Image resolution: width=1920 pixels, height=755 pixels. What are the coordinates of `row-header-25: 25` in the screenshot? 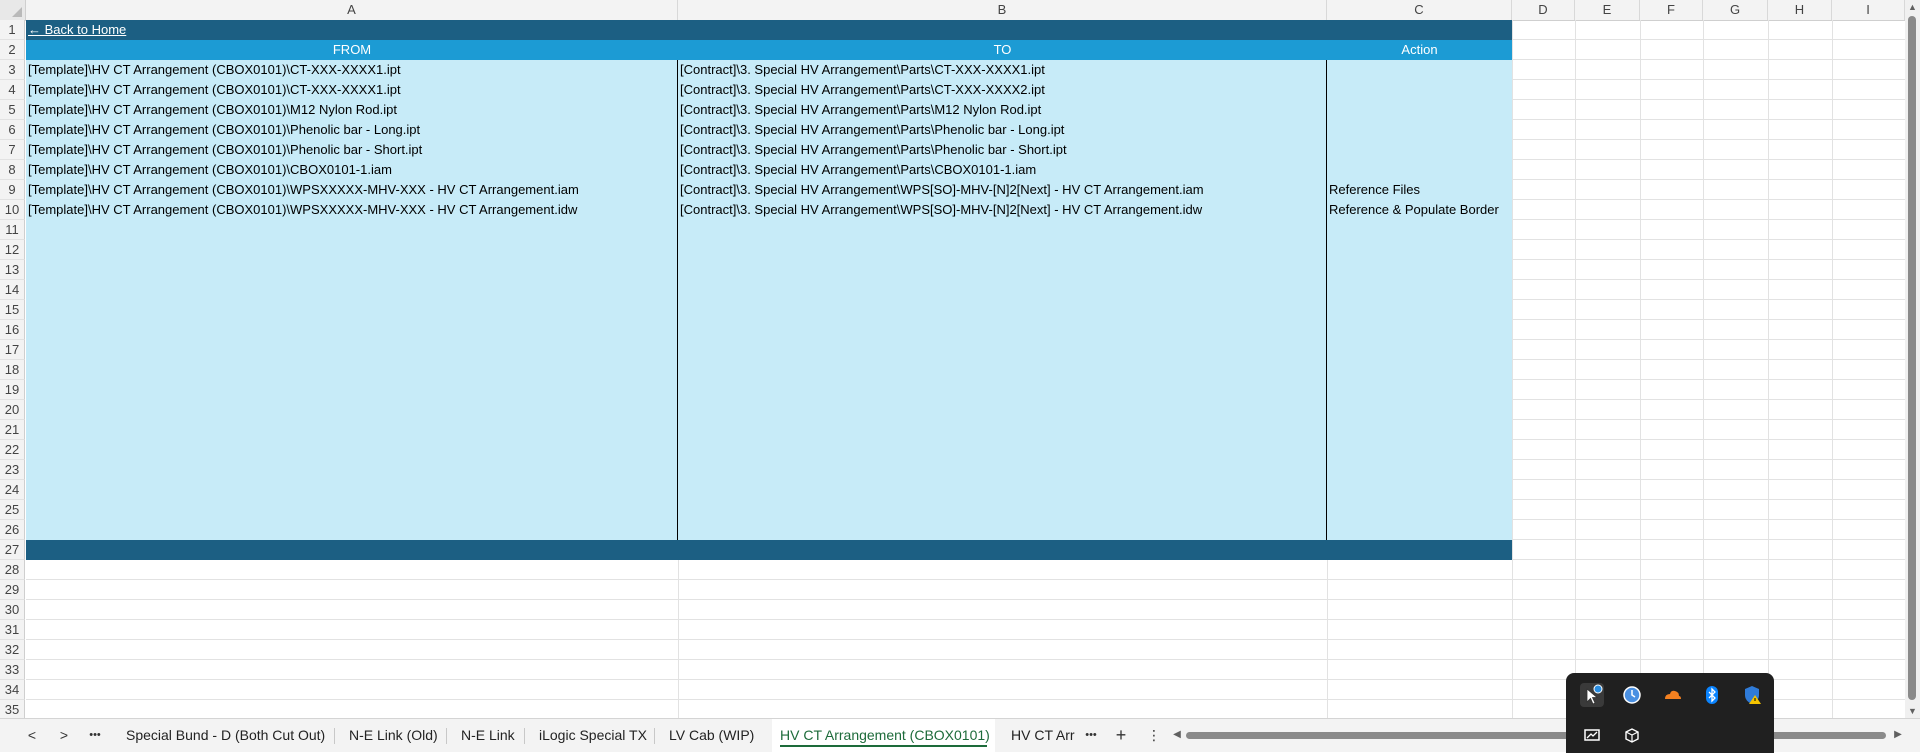 It's located at (12, 510).